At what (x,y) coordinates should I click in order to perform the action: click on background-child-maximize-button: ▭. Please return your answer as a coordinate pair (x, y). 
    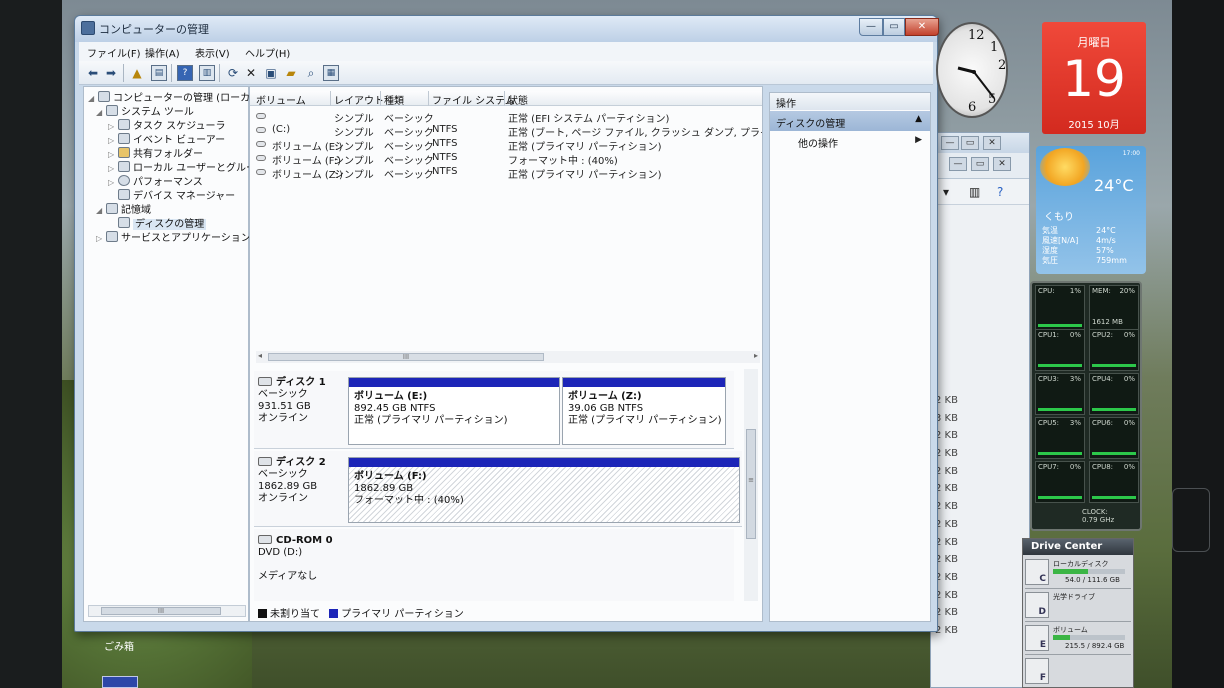
    Looking at the image, I should click on (980, 164).